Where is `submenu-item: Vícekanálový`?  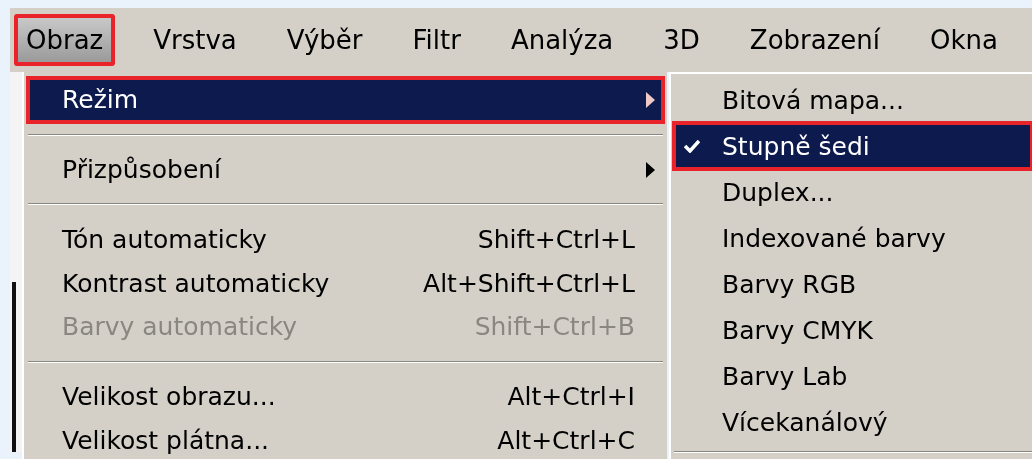
submenu-item: Vícekanálový is located at coordinates (853, 422).